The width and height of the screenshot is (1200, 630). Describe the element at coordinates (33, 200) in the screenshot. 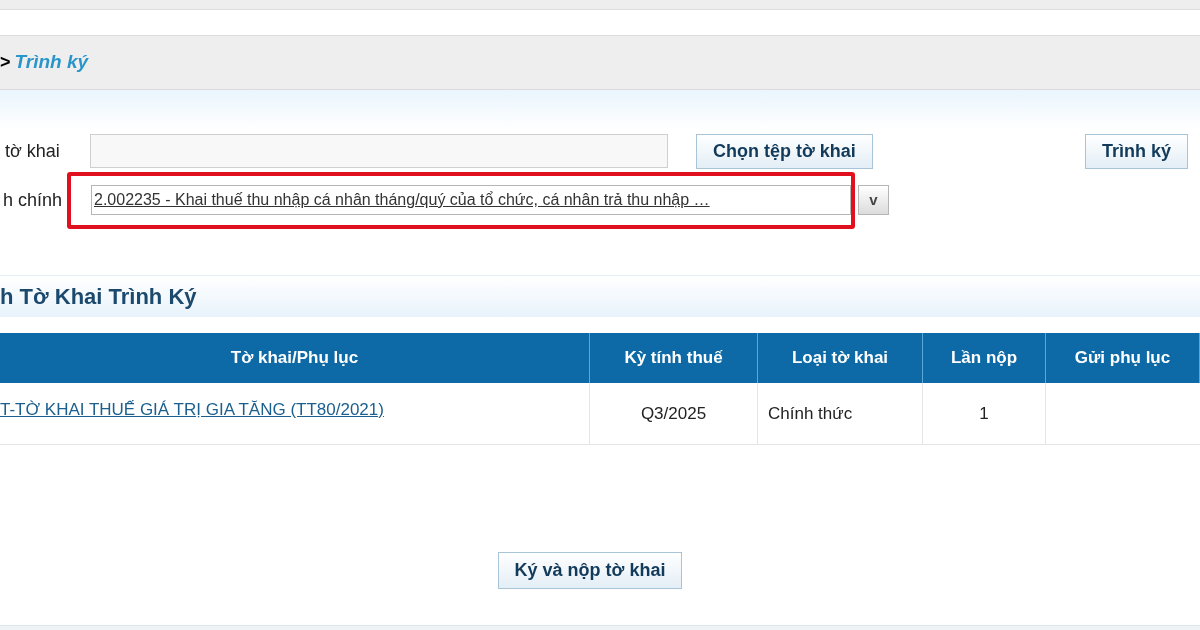

I see `field-label: h chính` at that location.